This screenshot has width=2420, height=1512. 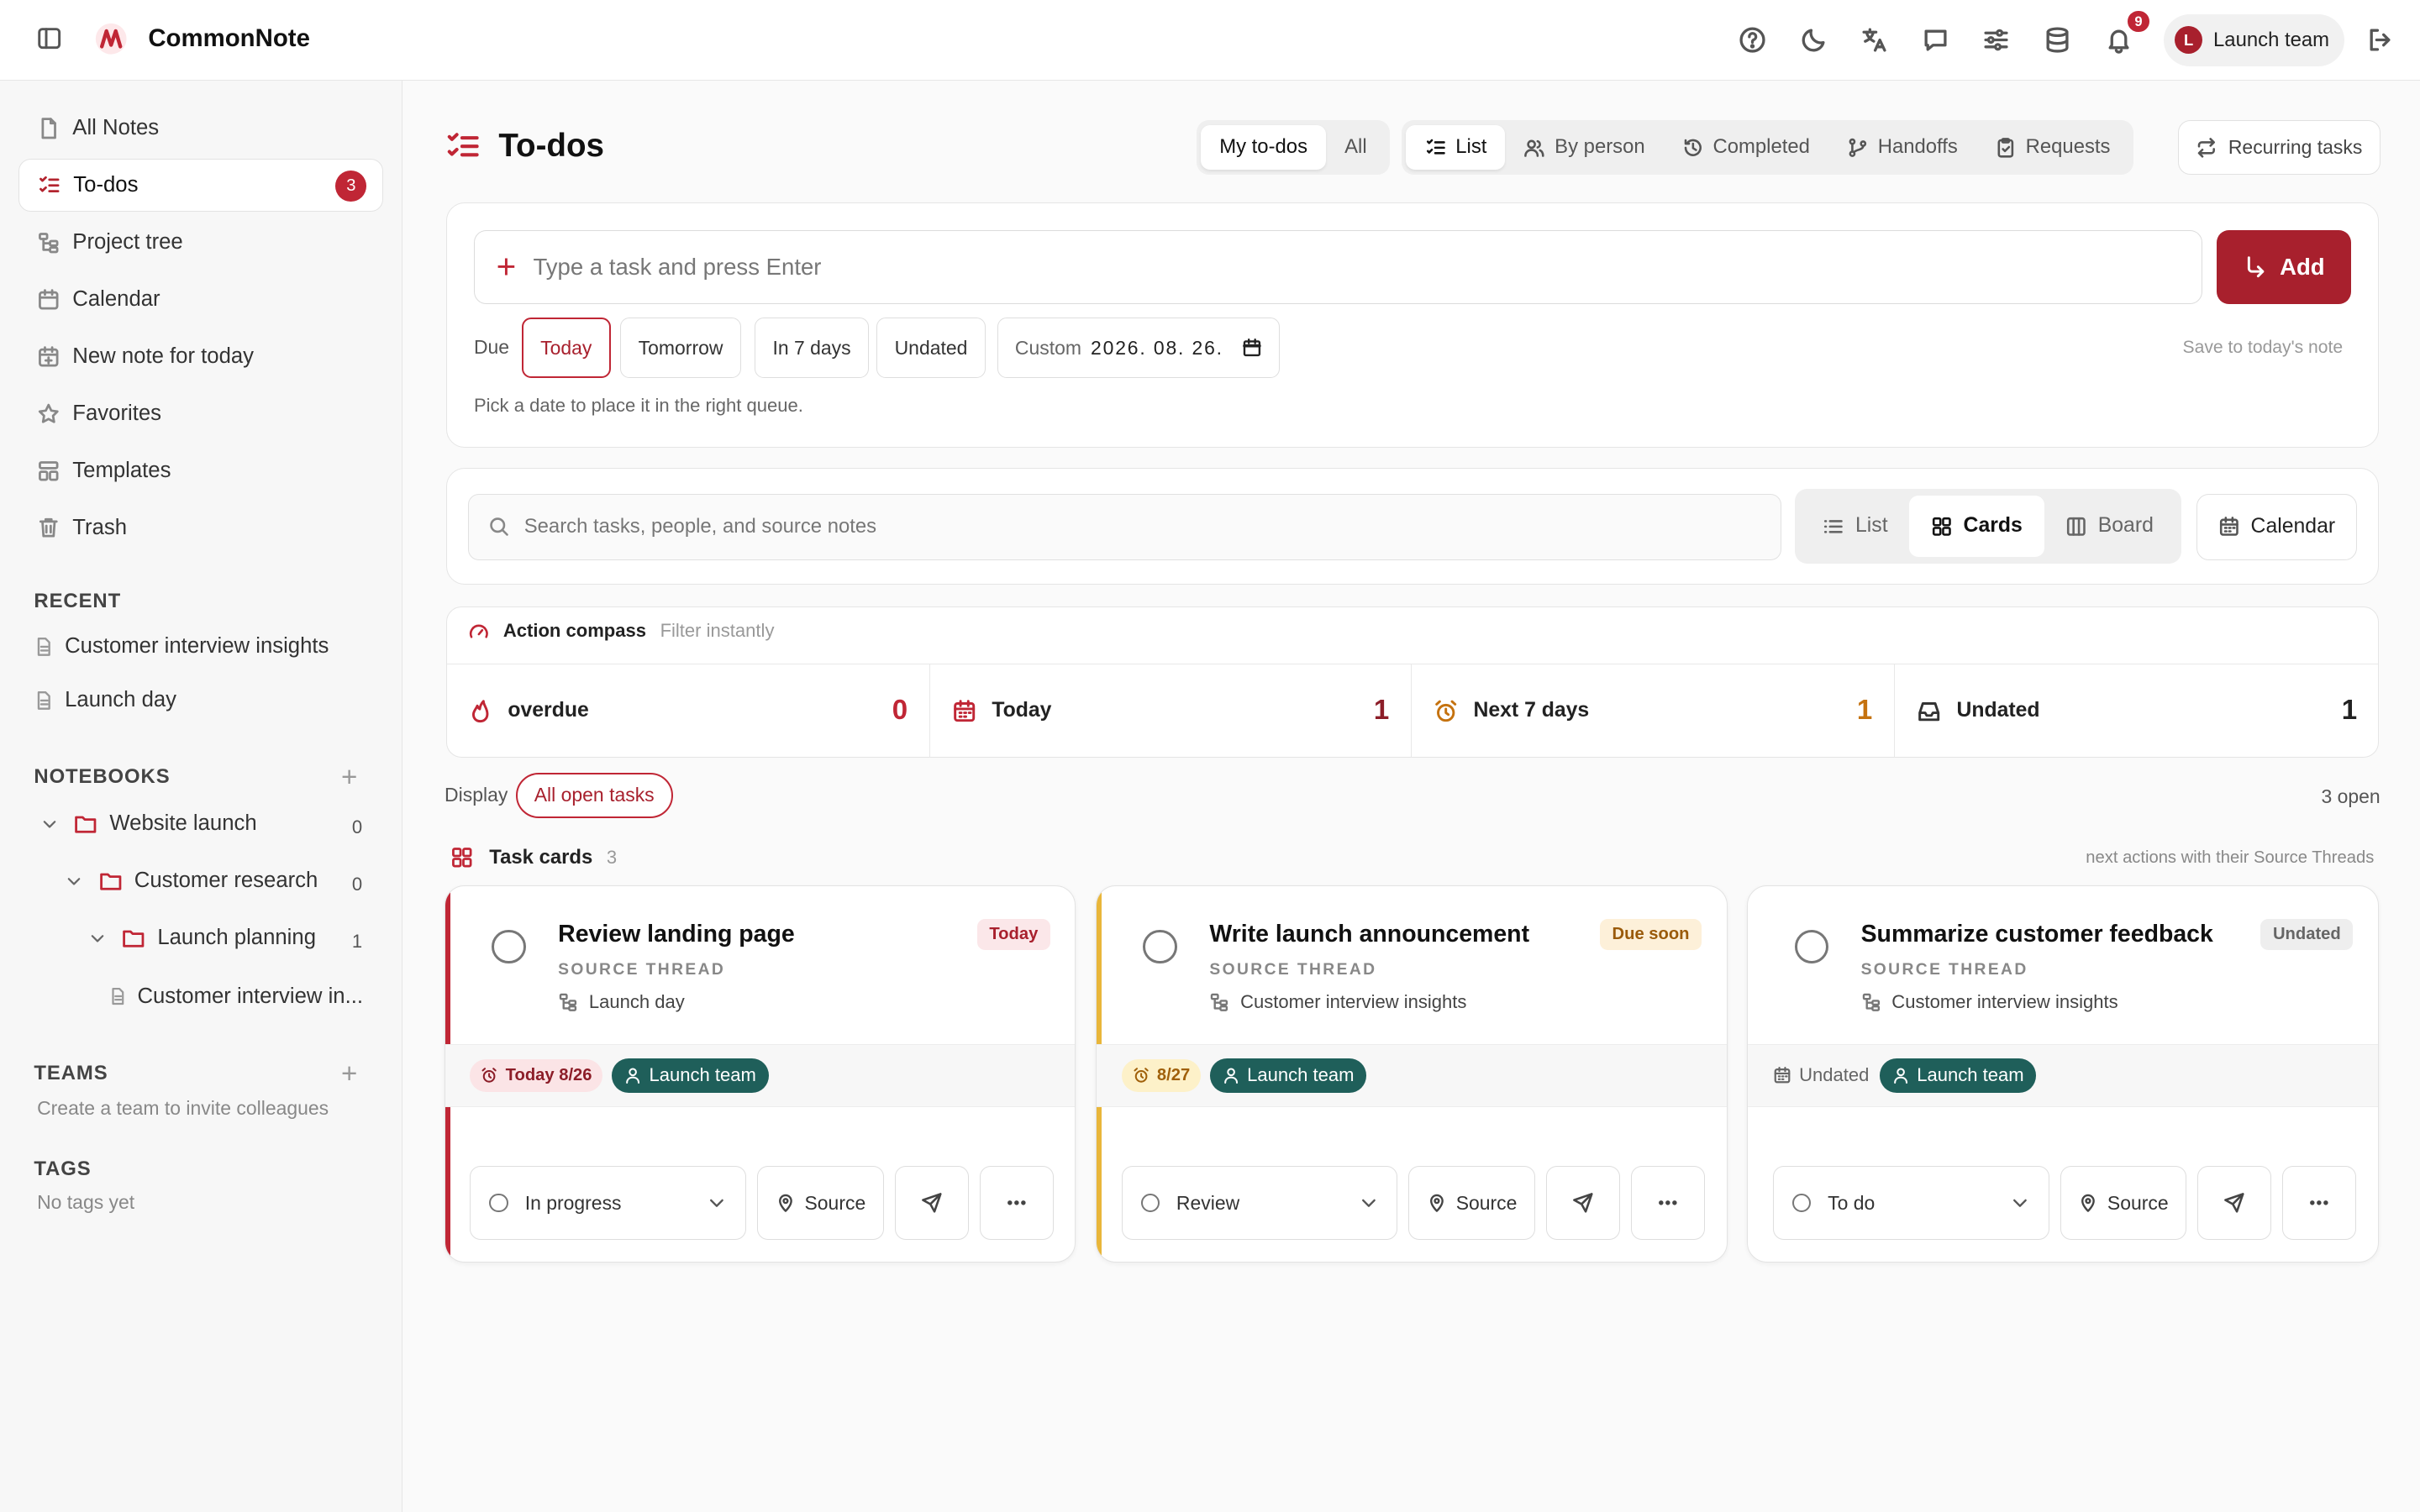 I want to click on scope-my-todos: My to-dos, so click(x=1264, y=147).